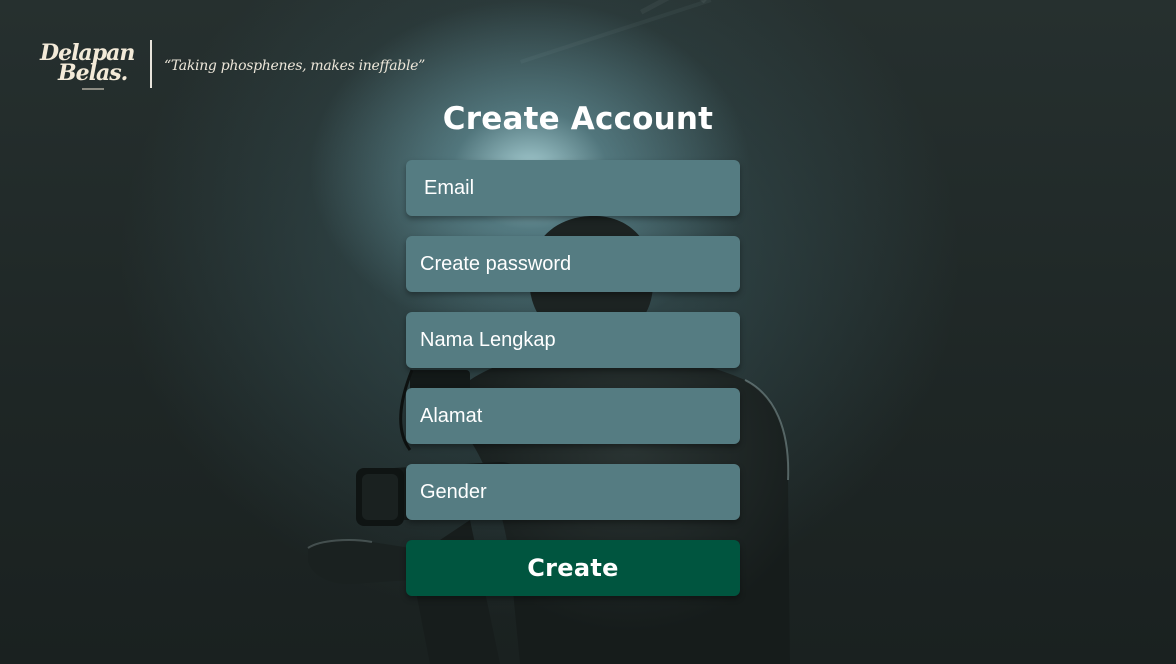 The width and height of the screenshot is (1176, 664). I want to click on full-name-field, so click(573, 340).